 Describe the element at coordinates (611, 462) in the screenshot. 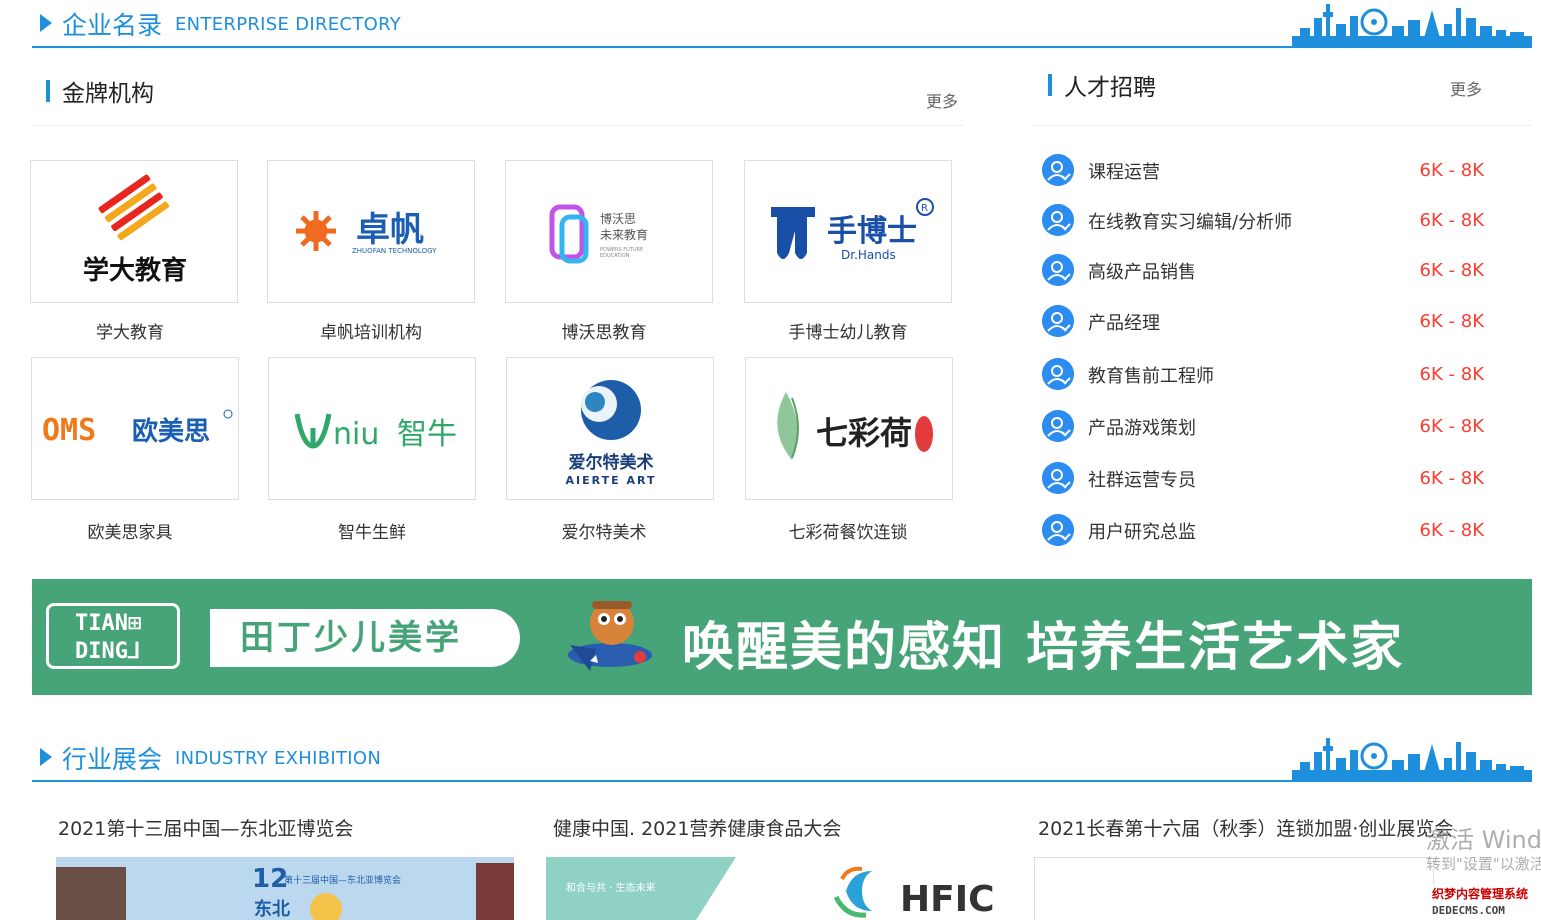

I see `svg-text: 爱尔特美术` at that location.